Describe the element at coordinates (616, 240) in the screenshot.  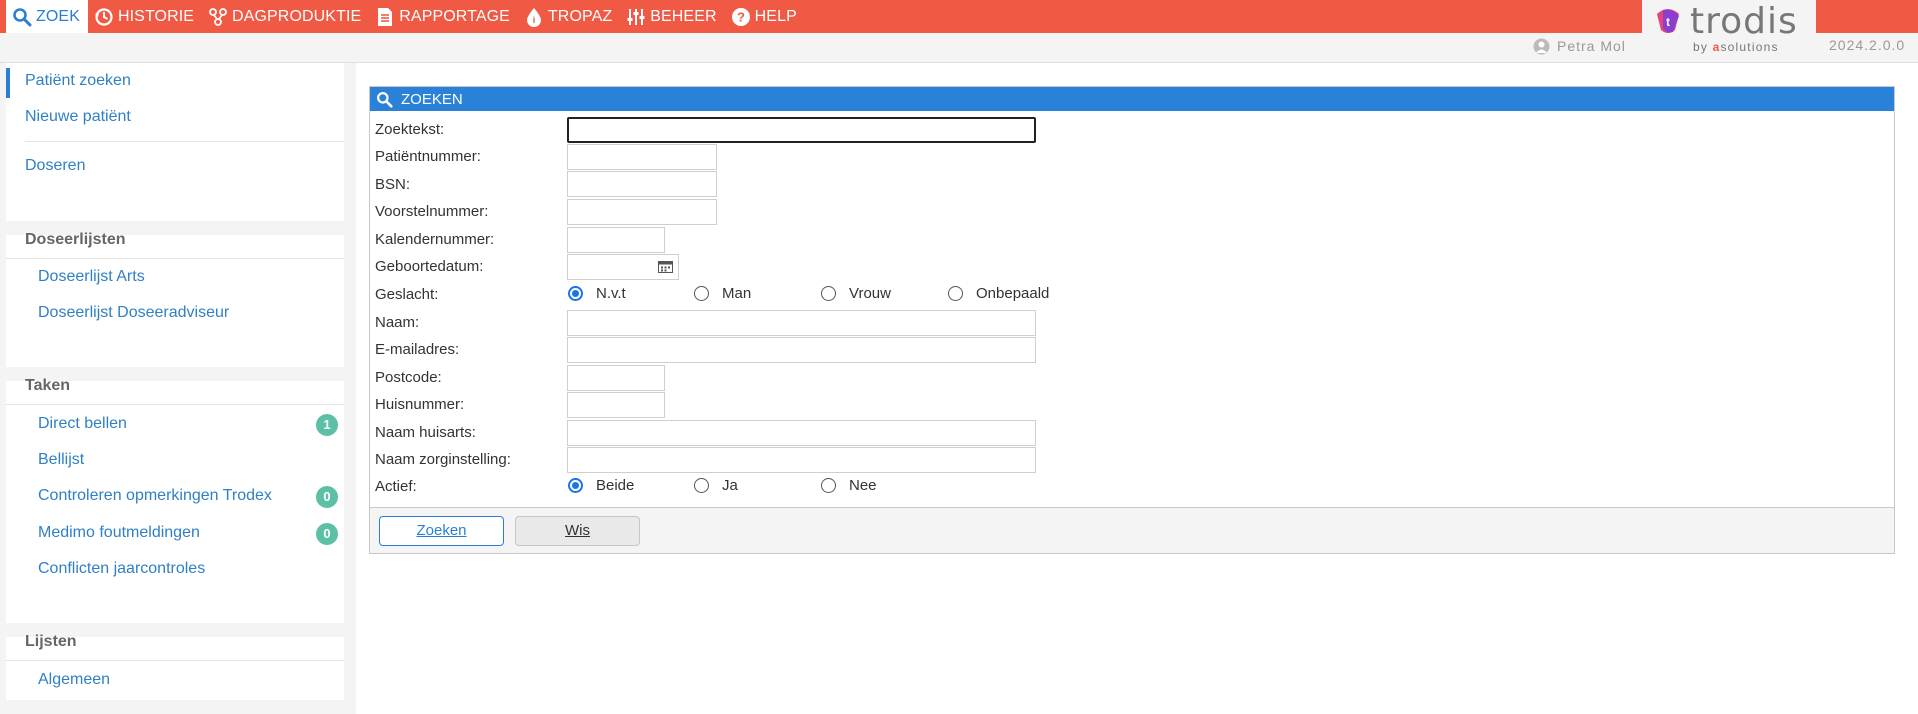
I see `kalendernummer-input` at that location.